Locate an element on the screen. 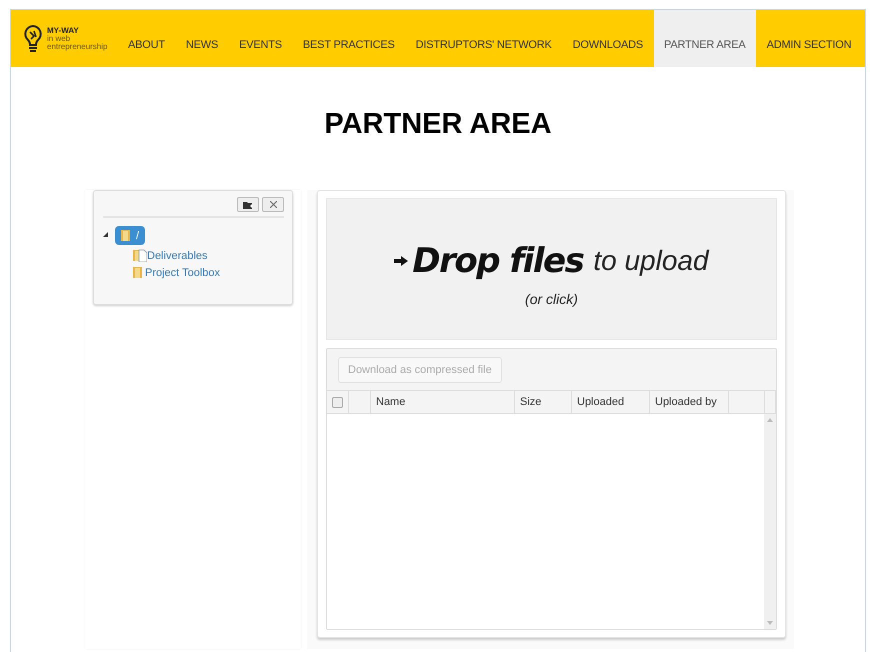 The image size is (870, 652). drop-hint: (or click) is located at coordinates (551, 299).